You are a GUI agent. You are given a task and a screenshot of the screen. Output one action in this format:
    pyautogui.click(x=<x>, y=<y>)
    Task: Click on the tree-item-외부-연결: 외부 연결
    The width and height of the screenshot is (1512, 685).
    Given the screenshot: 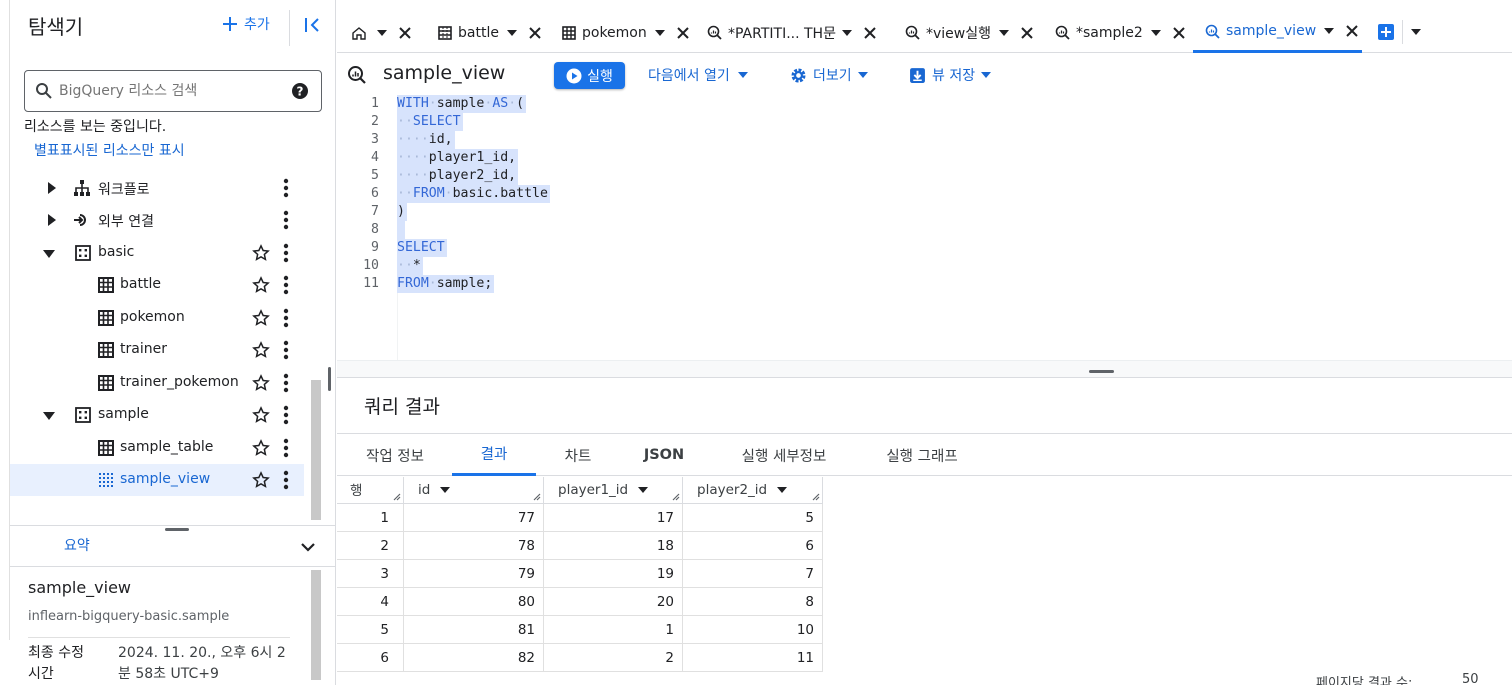 What is the action you would take?
    pyautogui.click(x=157, y=220)
    